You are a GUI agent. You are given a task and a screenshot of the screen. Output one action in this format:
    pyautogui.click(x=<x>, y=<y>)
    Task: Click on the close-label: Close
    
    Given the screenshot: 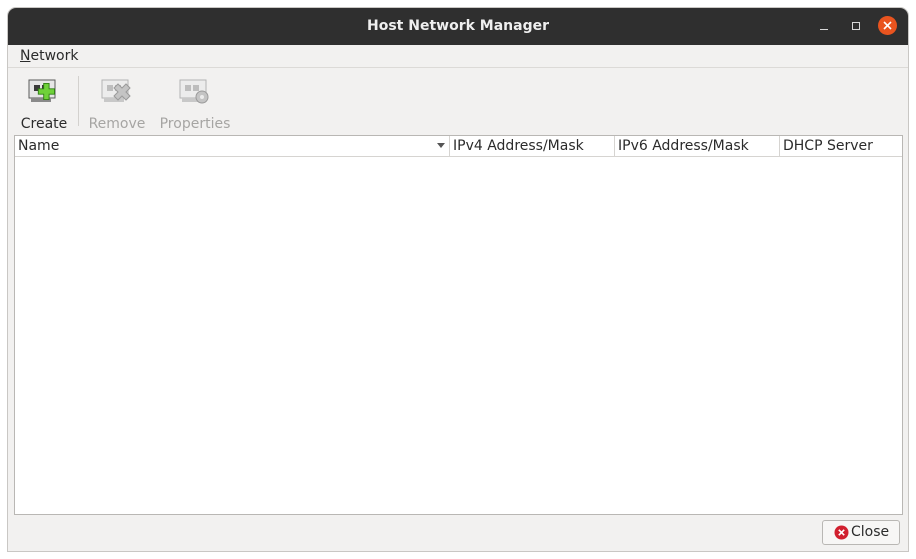 What is the action you would take?
    pyautogui.click(x=870, y=532)
    